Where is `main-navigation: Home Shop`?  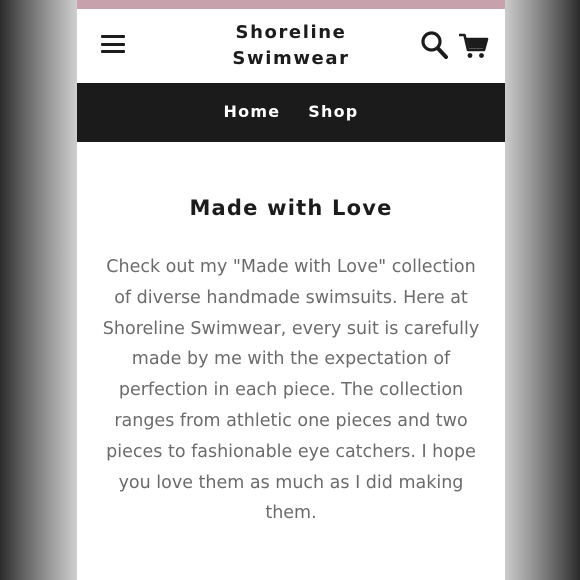 main-navigation: Home Shop is located at coordinates (291, 112).